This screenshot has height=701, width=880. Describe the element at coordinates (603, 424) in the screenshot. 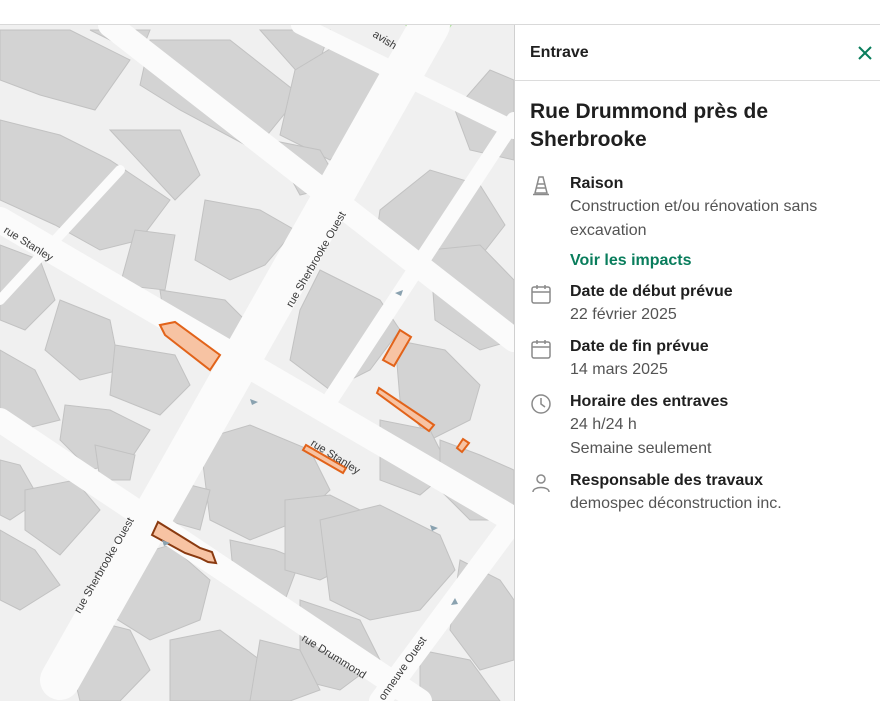

I see `schedule-value-hours: 24 h/24 h` at that location.